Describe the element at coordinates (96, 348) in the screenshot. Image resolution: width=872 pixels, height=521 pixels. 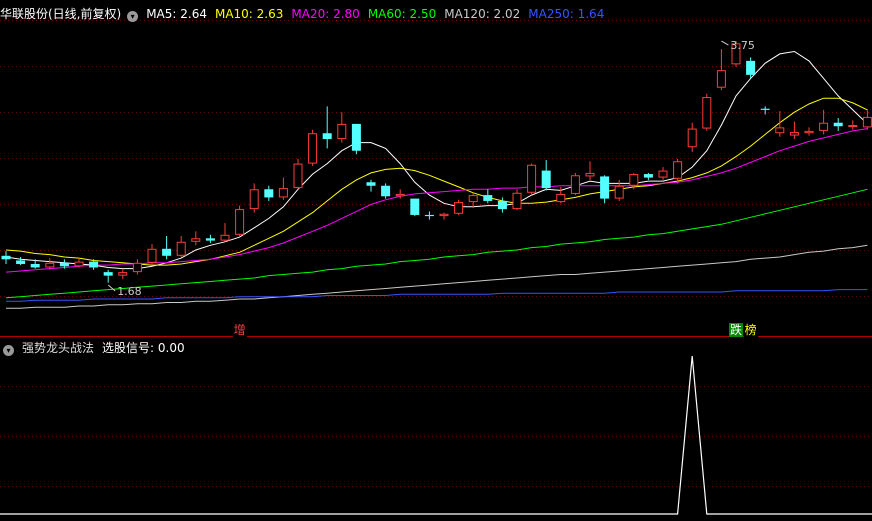
I see `indicator-header: ▾ 强势龙头战法 选股信号: 0.00` at that location.